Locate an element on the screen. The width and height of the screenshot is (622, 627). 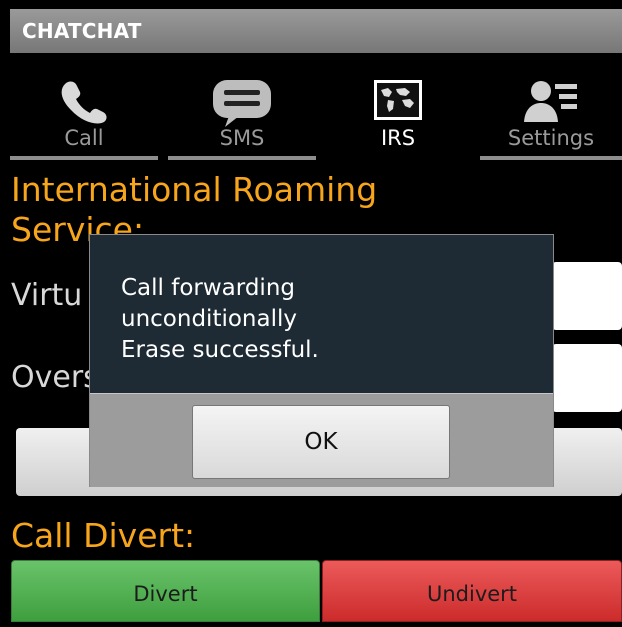
tab-sms-label: SMS is located at coordinates (242, 138).